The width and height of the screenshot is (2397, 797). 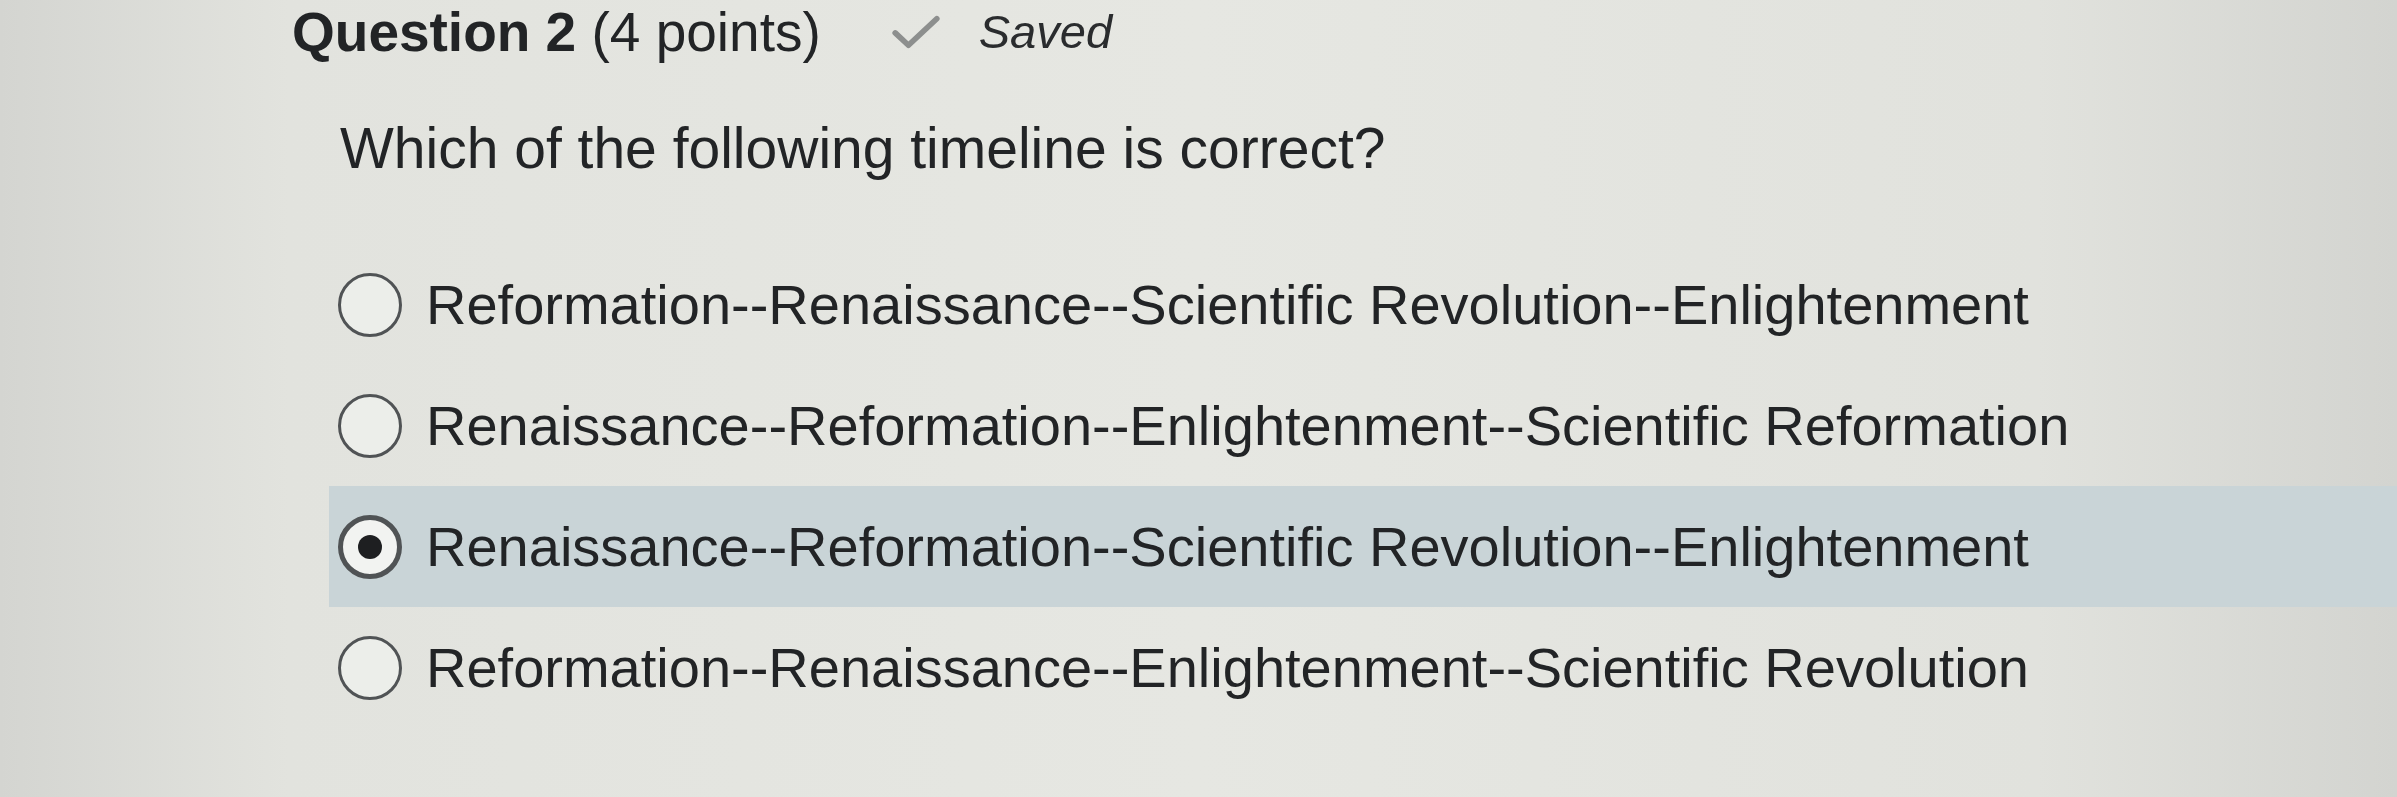 What do you see at coordinates (1227, 546) in the screenshot?
I see `option-label: Renaissance--Reformation--Scientific Revolution--Enlightenment` at bounding box center [1227, 546].